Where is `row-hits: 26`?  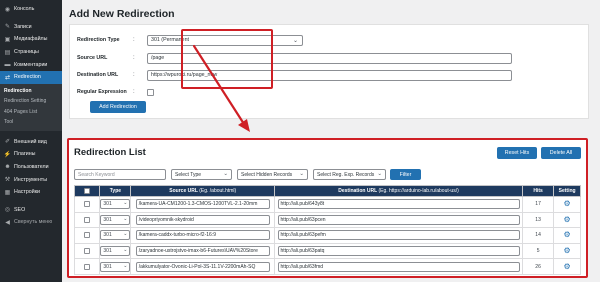
row-hits: 26 is located at coordinates (538, 266).